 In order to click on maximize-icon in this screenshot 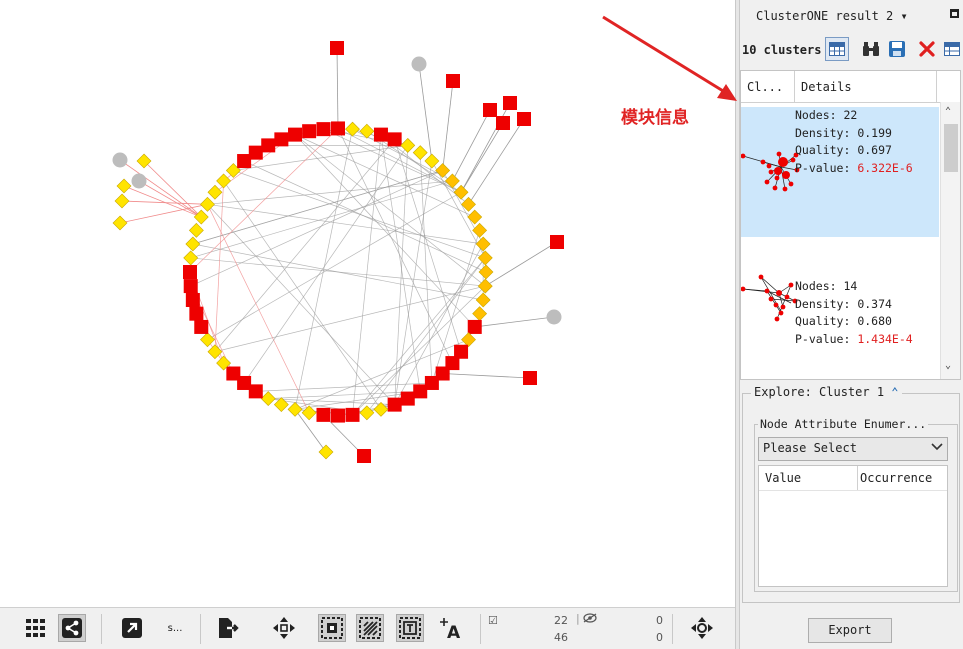, I will do `click(954, 13)`.